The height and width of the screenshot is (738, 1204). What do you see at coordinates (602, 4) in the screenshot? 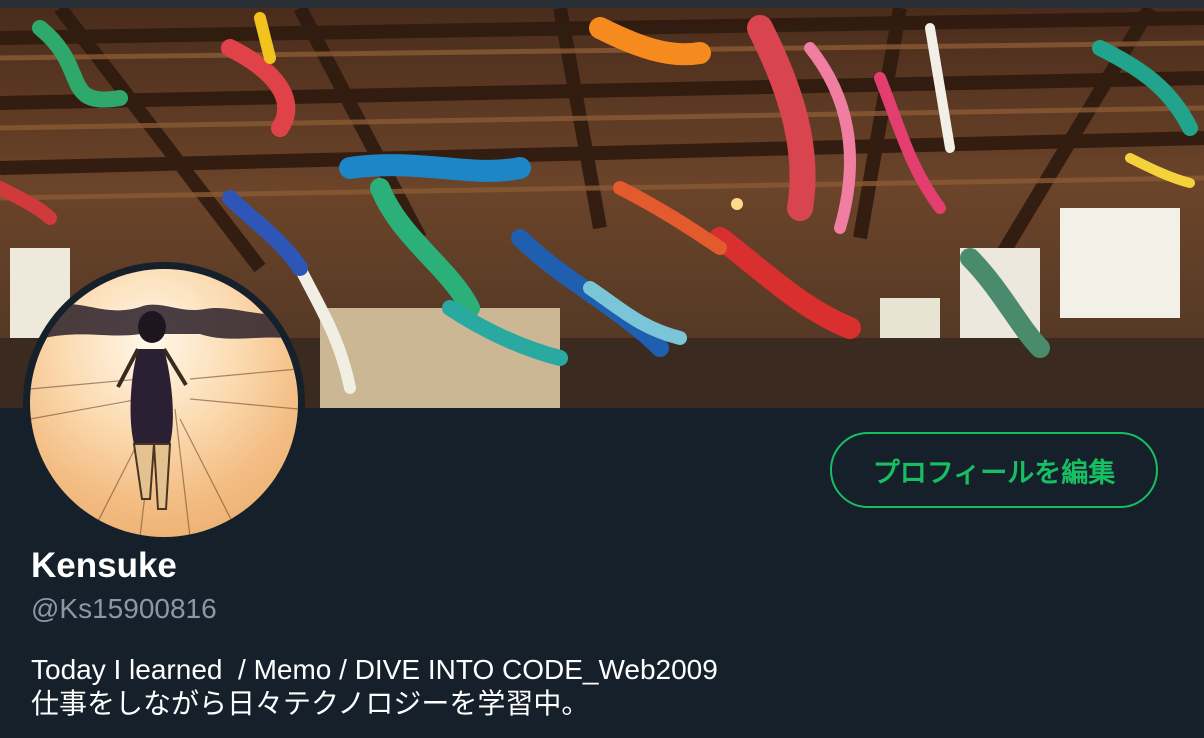
I see `window-top-edge` at bounding box center [602, 4].